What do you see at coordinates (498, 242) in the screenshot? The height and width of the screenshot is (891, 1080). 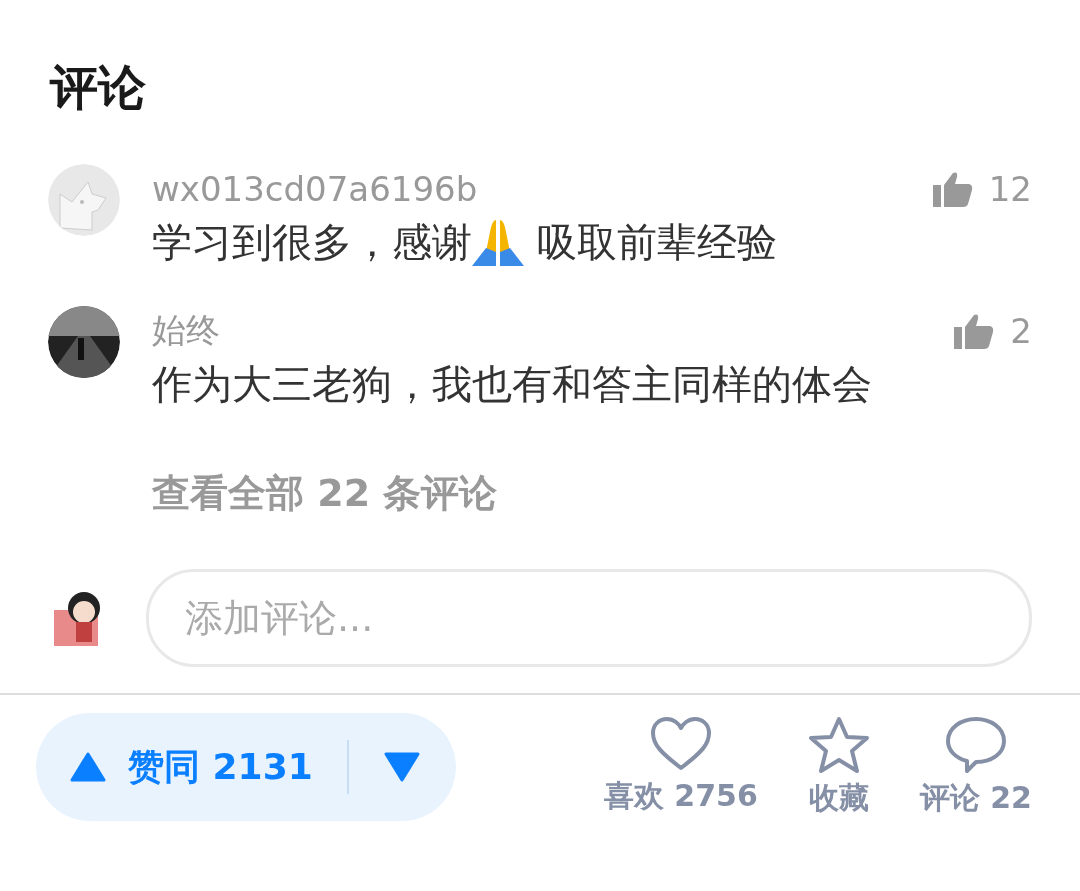 I see `praying-hands-icon` at bounding box center [498, 242].